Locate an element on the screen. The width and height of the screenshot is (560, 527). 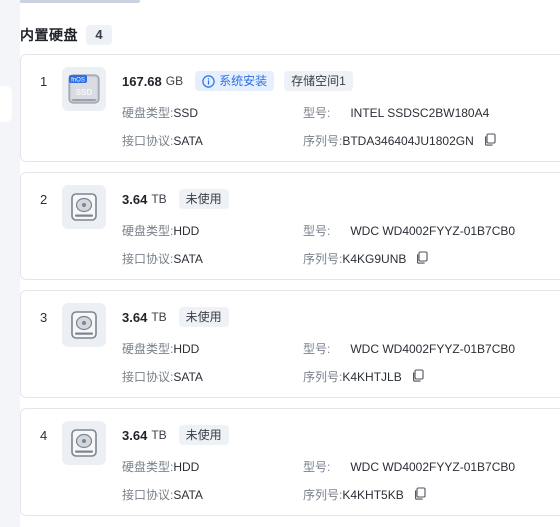
fnos-ssd-icon: fnOS SSD is located at coordinates (84, 89).